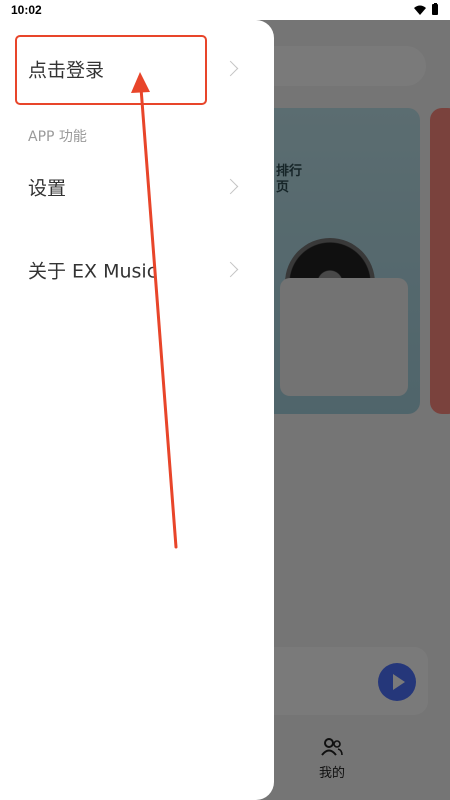 The height and width of the screenshot is (800, 450). What do you see at coordinates (137, 187) in the screenshot?
I see `menu-item-settings: 设置` at bounding box center [137, 187].